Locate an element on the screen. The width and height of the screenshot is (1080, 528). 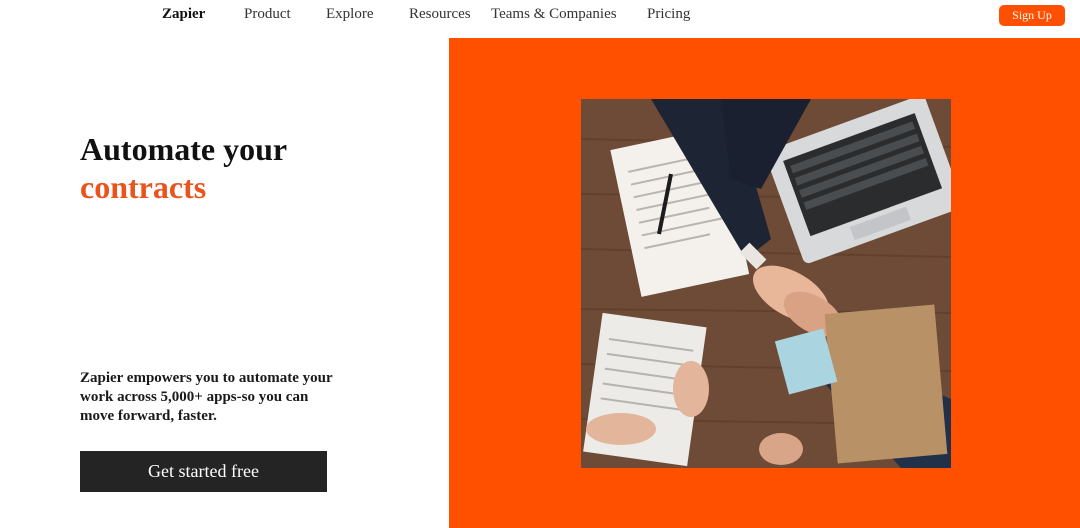
nav-link-pricing: Pricing is located at coordinates (668, 14).